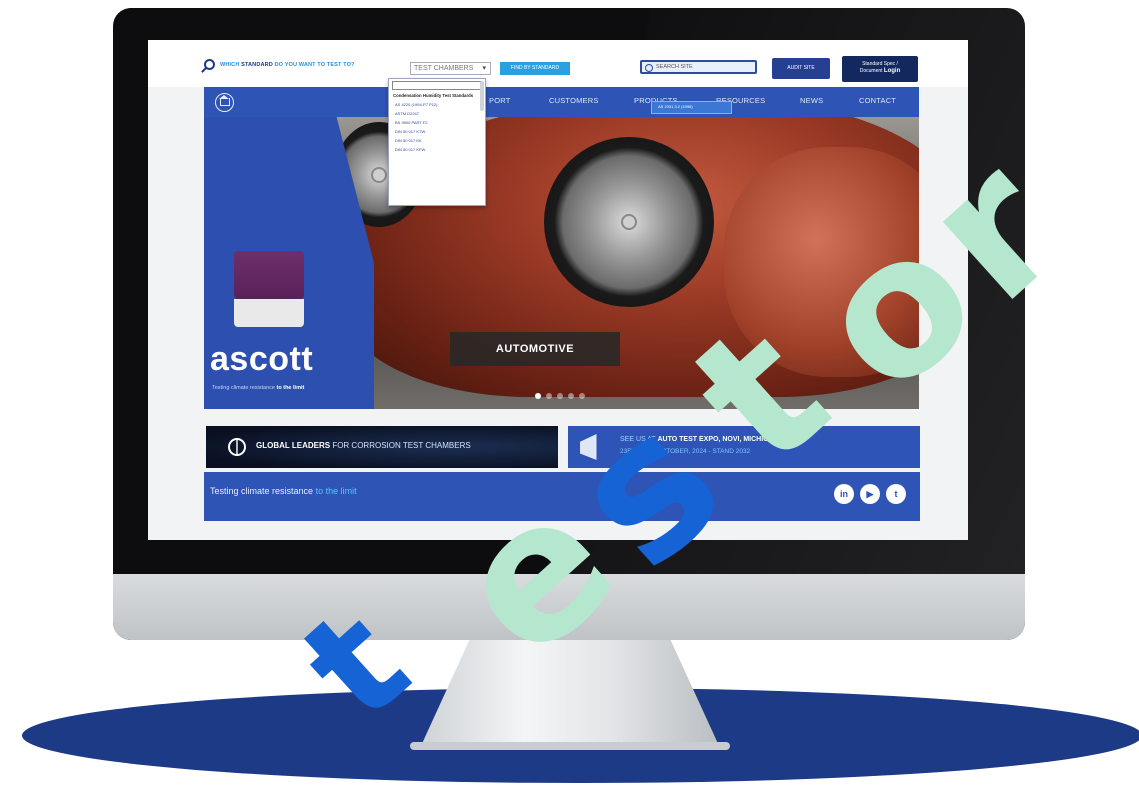 This screenshot has width=1139, height=787. I want to click on nav-item-support: PORT, so click(500, 100).